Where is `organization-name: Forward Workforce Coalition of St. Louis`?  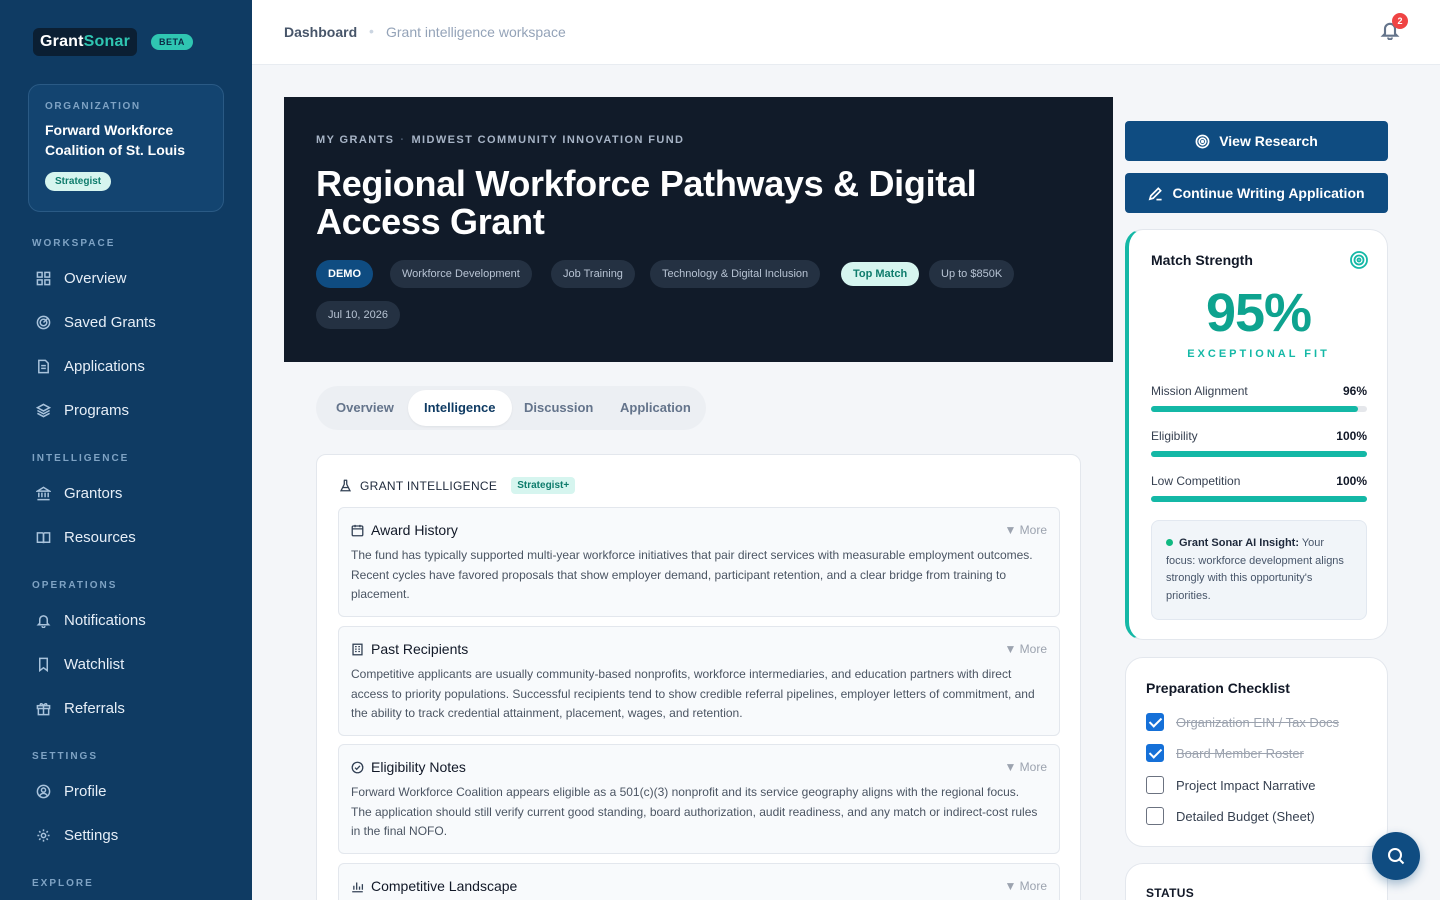 organization-name: Forward Workforce Coalition of St. Louis is located at coordinates (115, 140).